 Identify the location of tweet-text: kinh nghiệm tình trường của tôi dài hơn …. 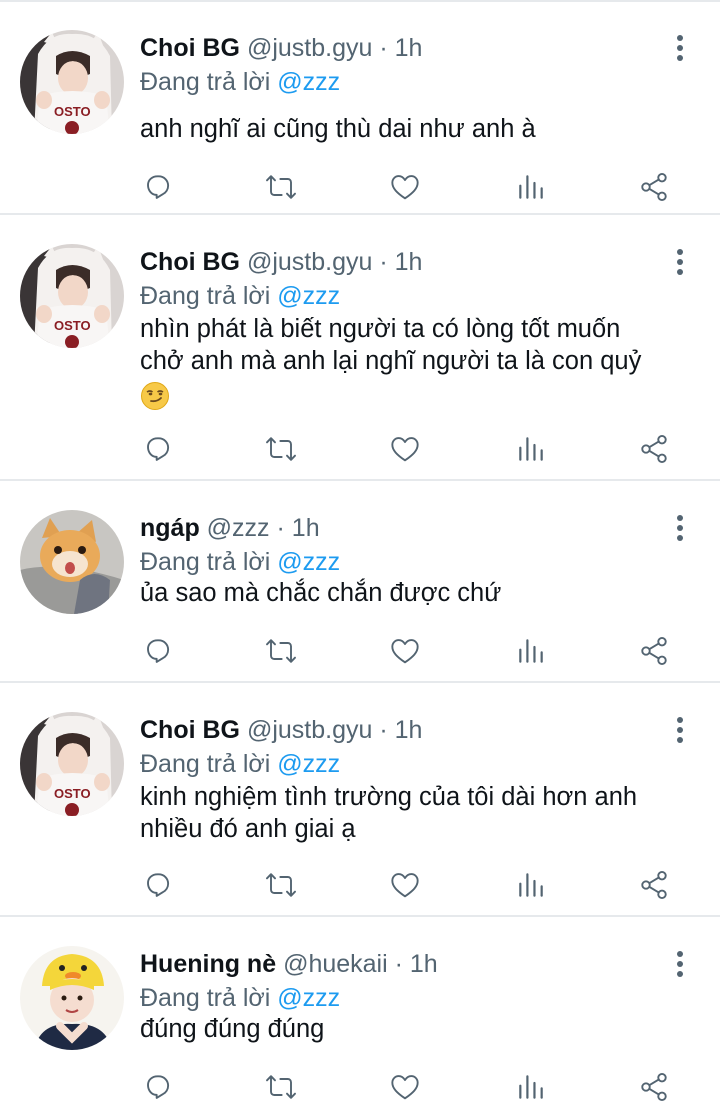
(420, 813).